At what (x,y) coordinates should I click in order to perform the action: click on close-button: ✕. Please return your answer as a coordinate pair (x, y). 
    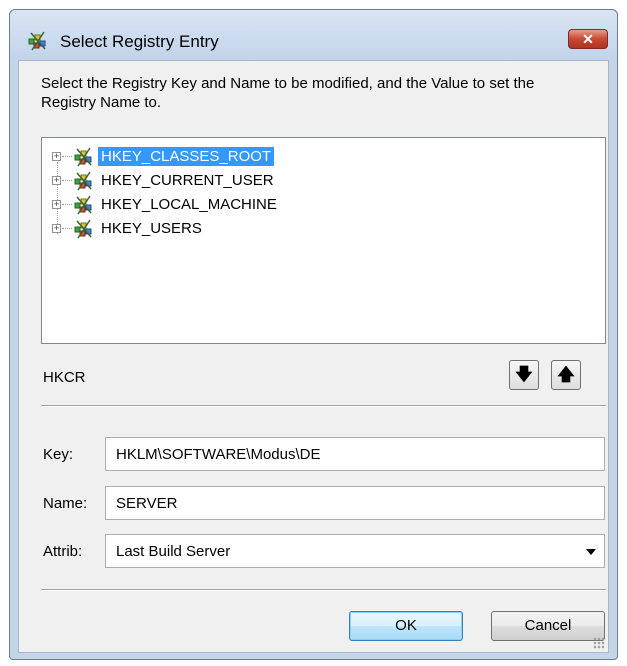
    Looking at the image, I should click on (588, 39).